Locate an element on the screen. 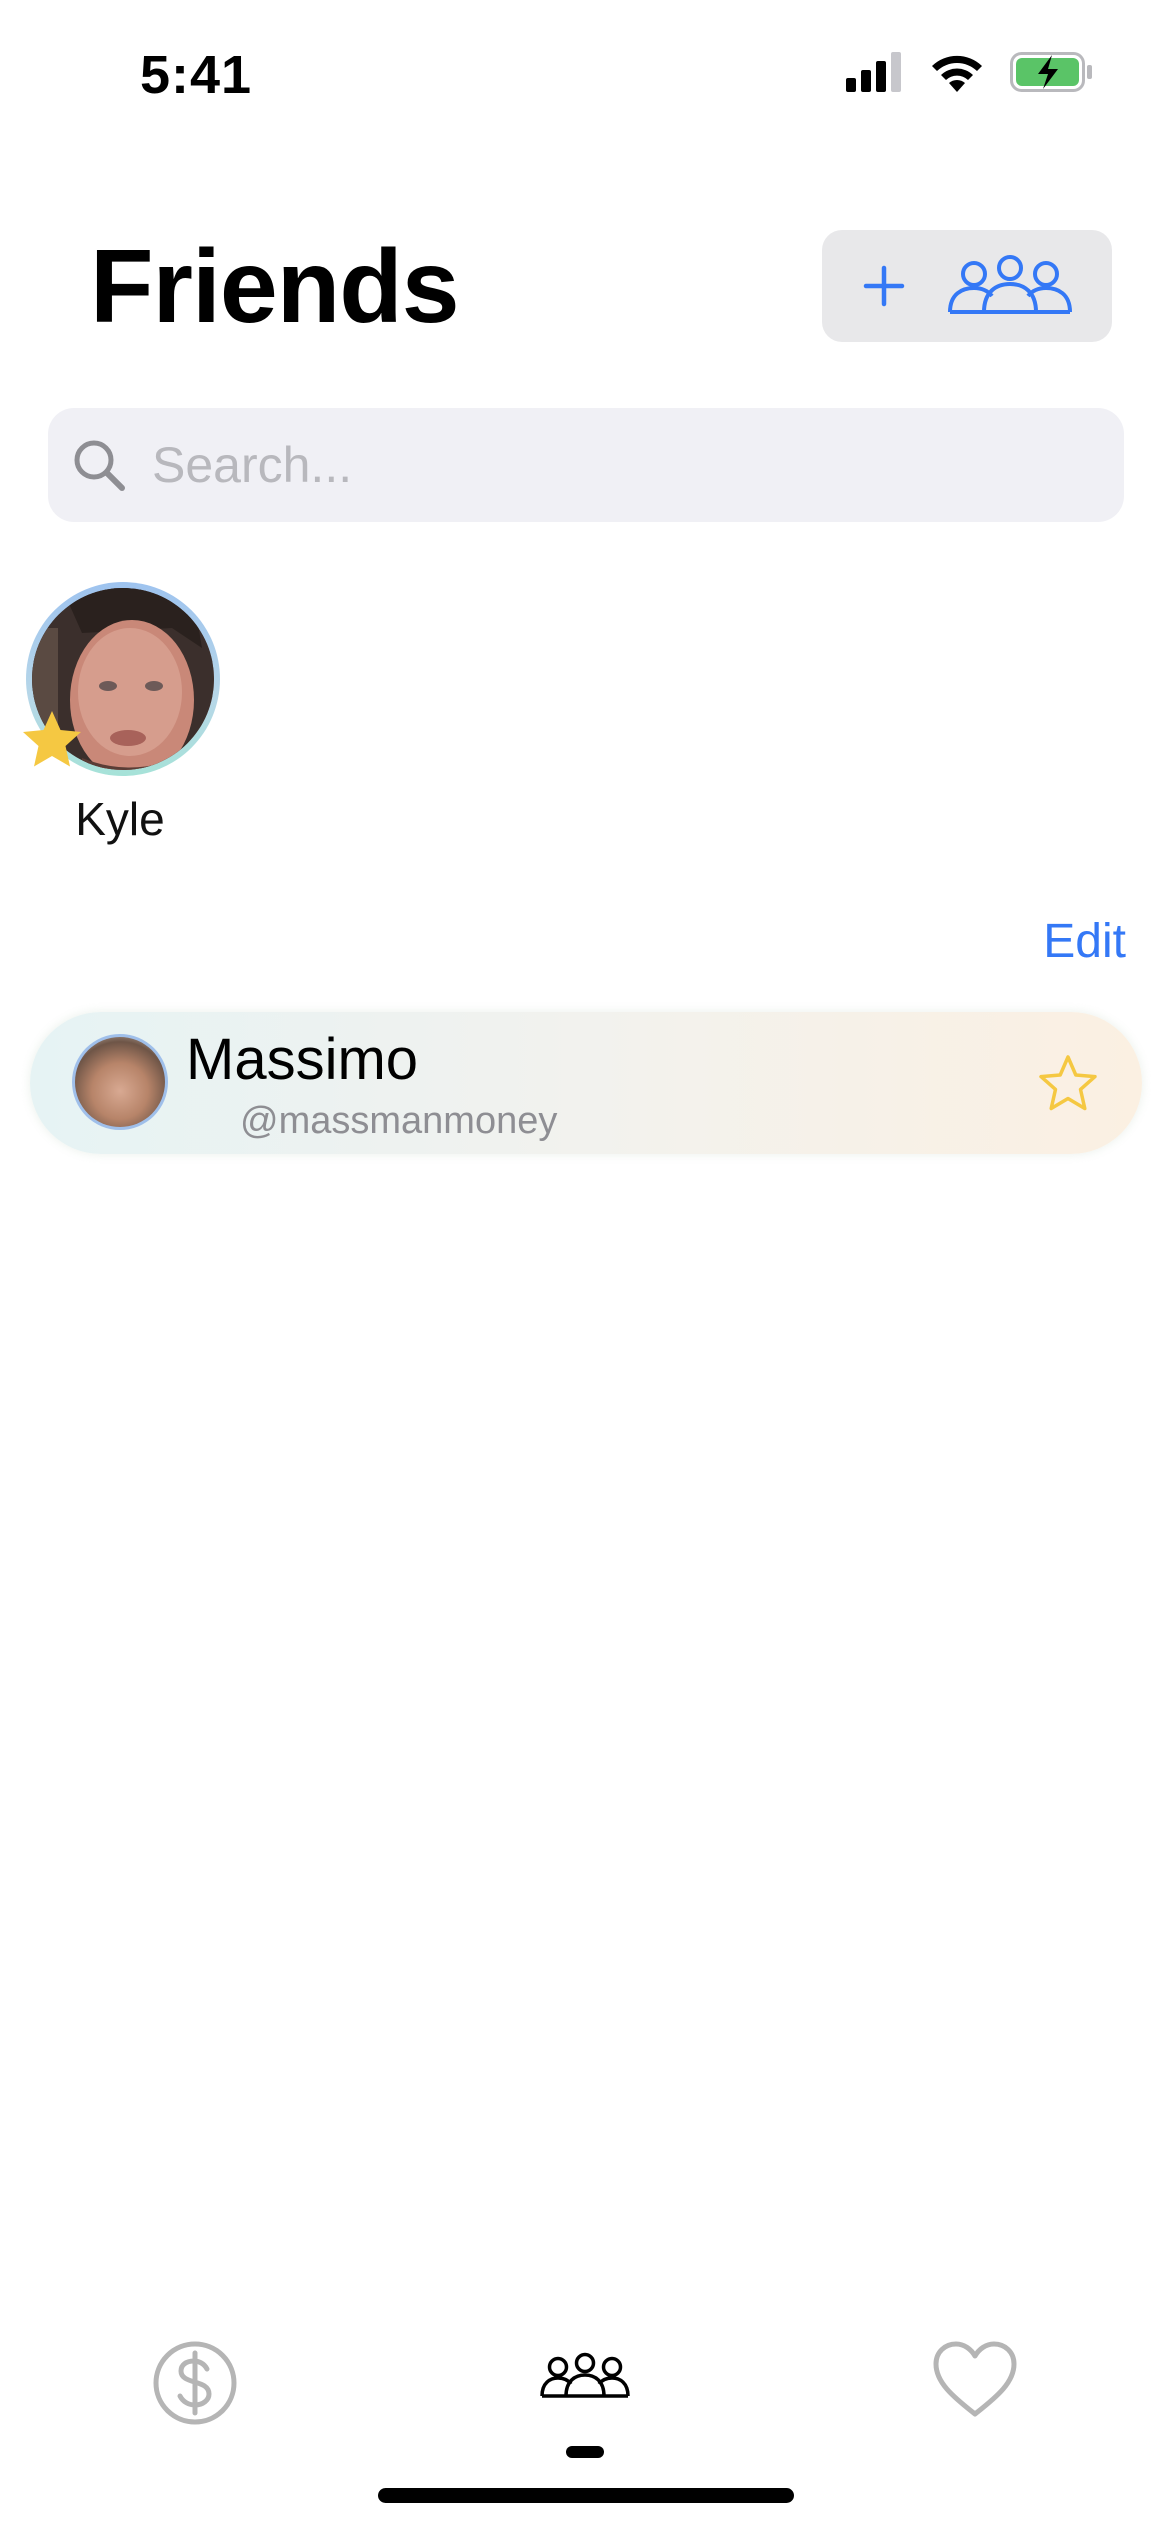  add-friend-group-button is located at coordinates (967, 286).